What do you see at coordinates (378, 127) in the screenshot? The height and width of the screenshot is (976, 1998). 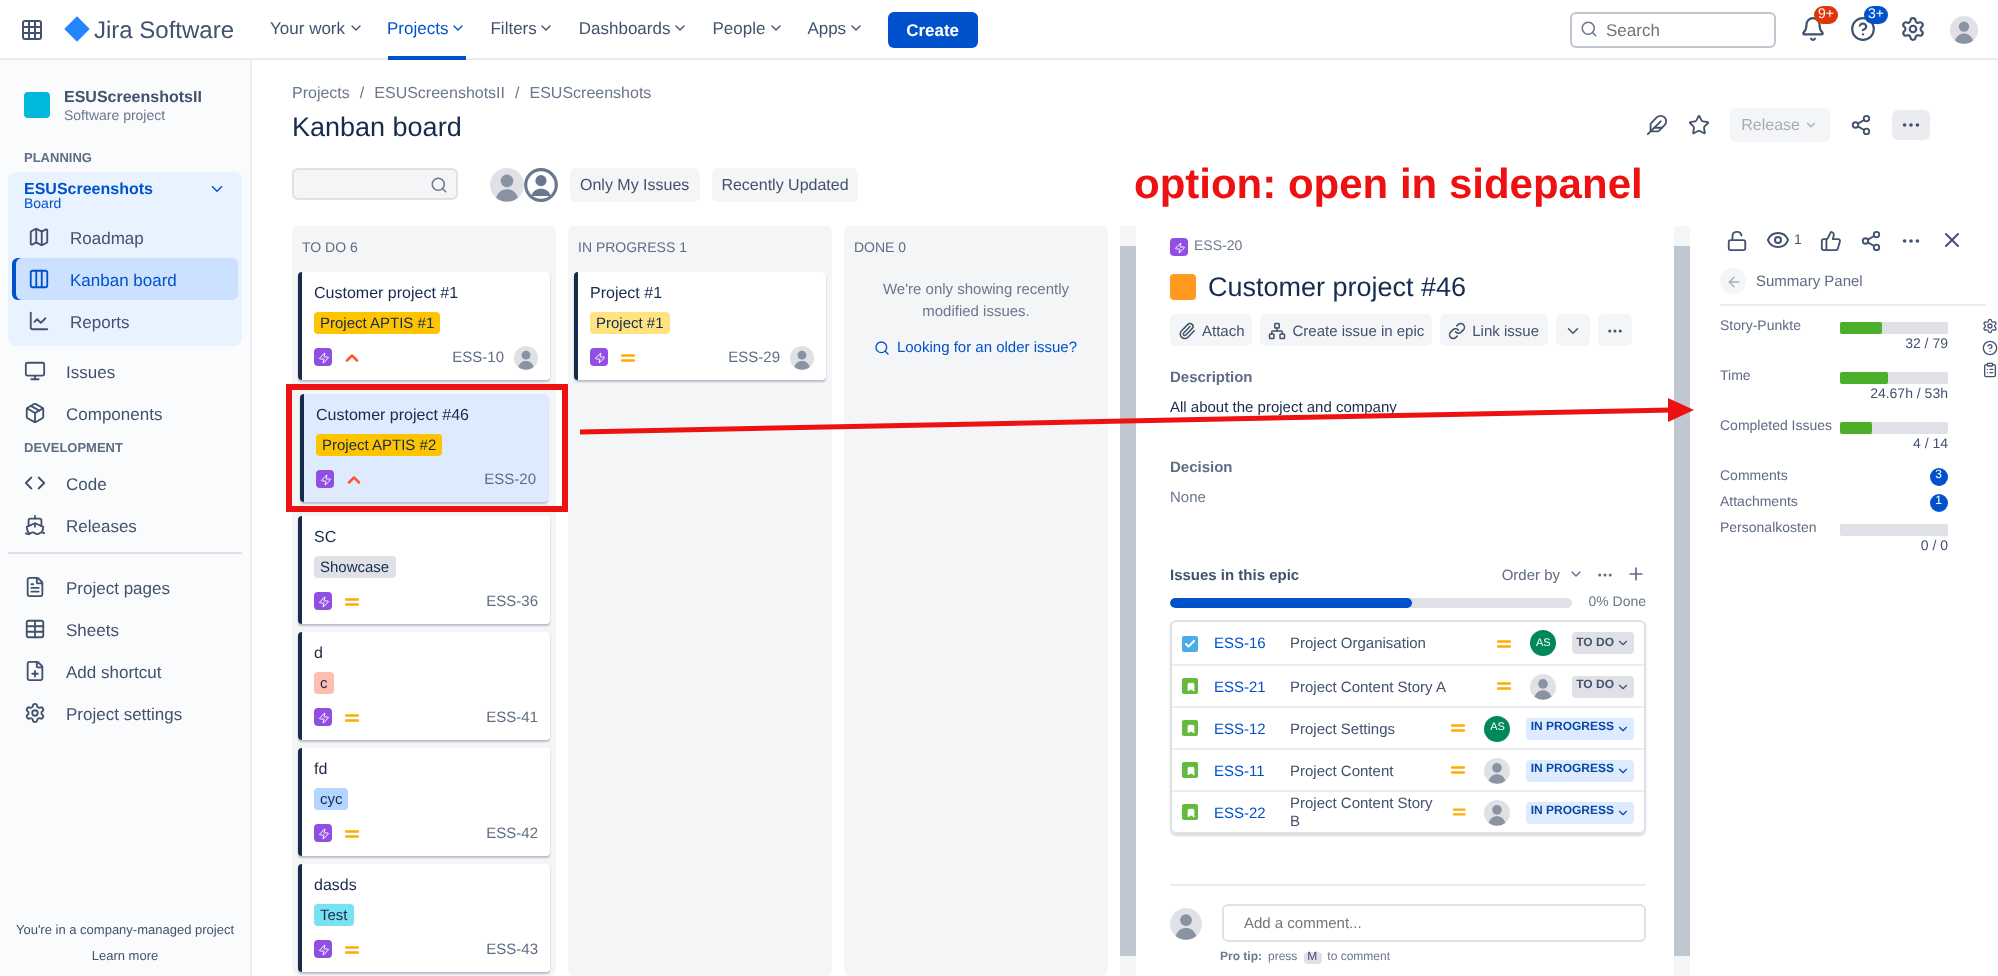 I see `page-title: Kanban board` at bounding box center [378, 127].